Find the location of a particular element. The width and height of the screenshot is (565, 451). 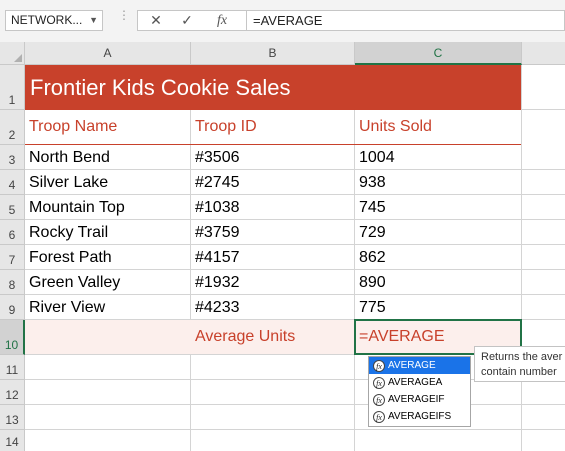

cell-troop-id: #3759 is located at coordinates (273, 232).